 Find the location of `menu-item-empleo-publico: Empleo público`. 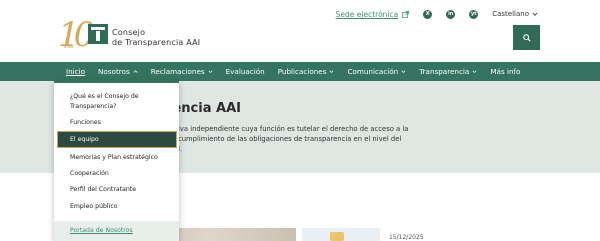

menu-item-empleo-publico: Empleo público is located at coordinates (94, 207).